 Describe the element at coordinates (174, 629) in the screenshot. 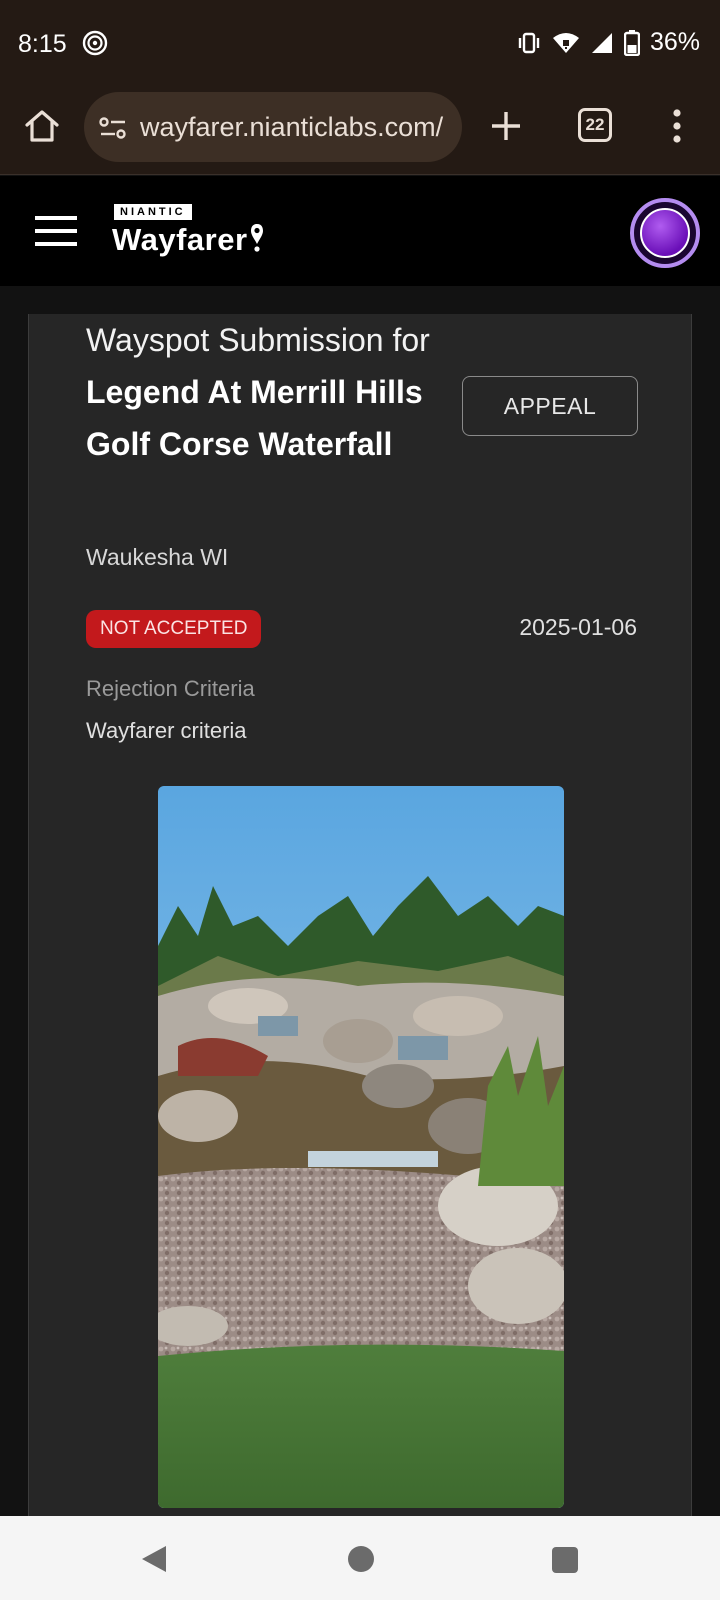

I see `status-badge: NOT ACCEPTED` at that location.